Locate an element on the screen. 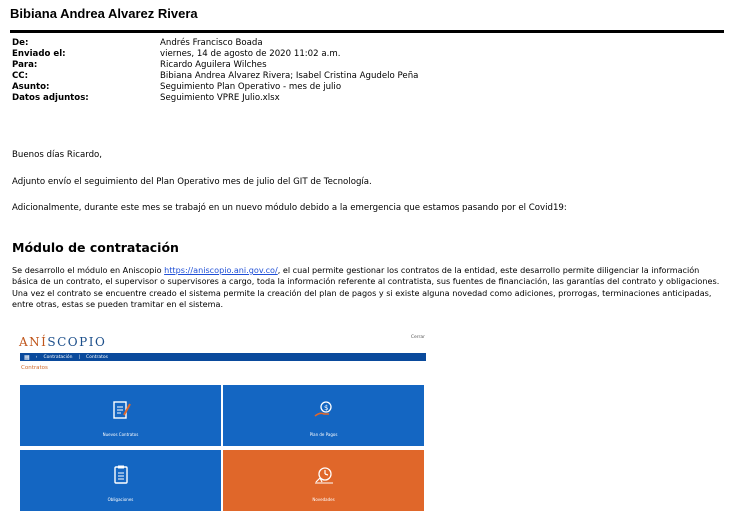 The height and width of the screenshot is (518, 735). app-nav-bar: ▦ ‹ Contratación | Contratos is located at coordinates (223, 357).